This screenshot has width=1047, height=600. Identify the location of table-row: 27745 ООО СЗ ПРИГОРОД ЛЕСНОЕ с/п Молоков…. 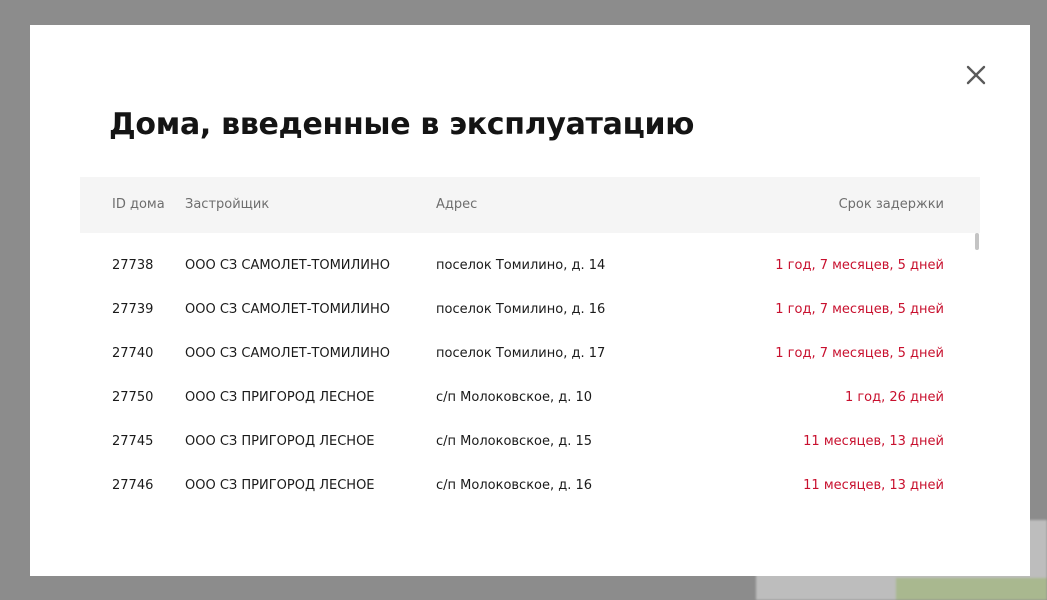
(530, 444).